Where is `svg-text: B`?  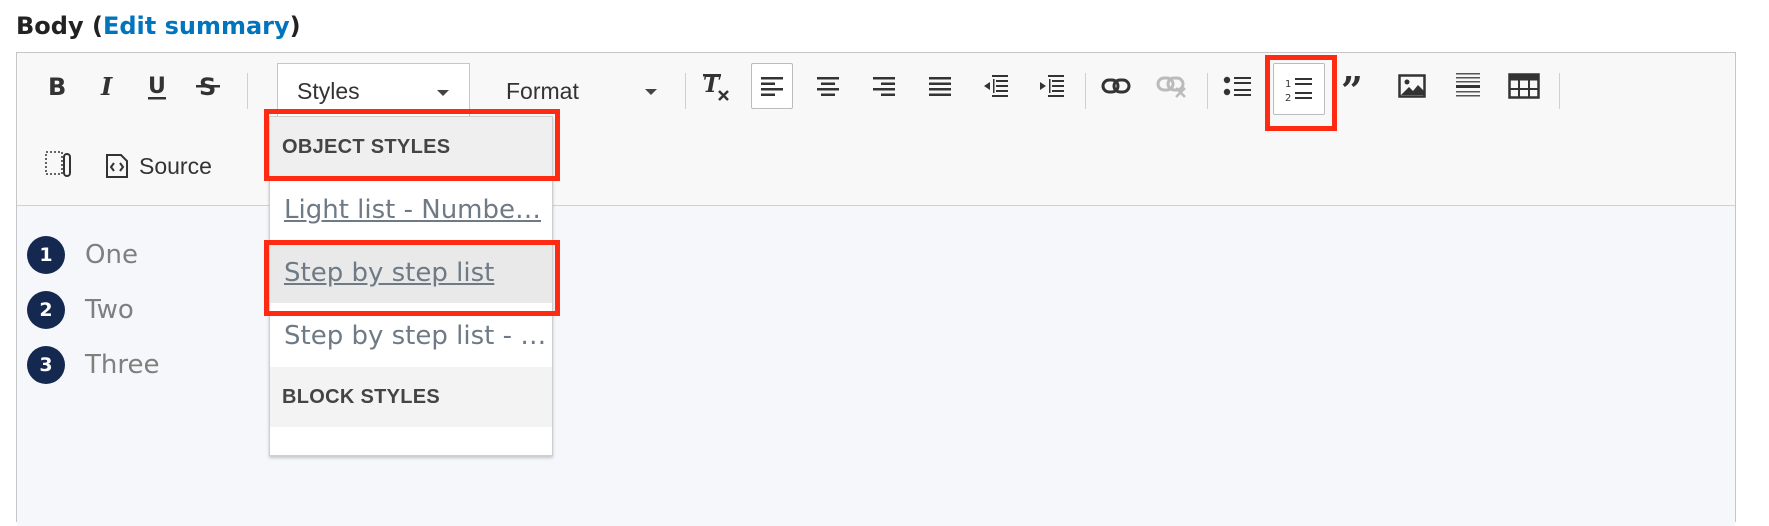
svg-text: B is located at coordinates (57, 86).